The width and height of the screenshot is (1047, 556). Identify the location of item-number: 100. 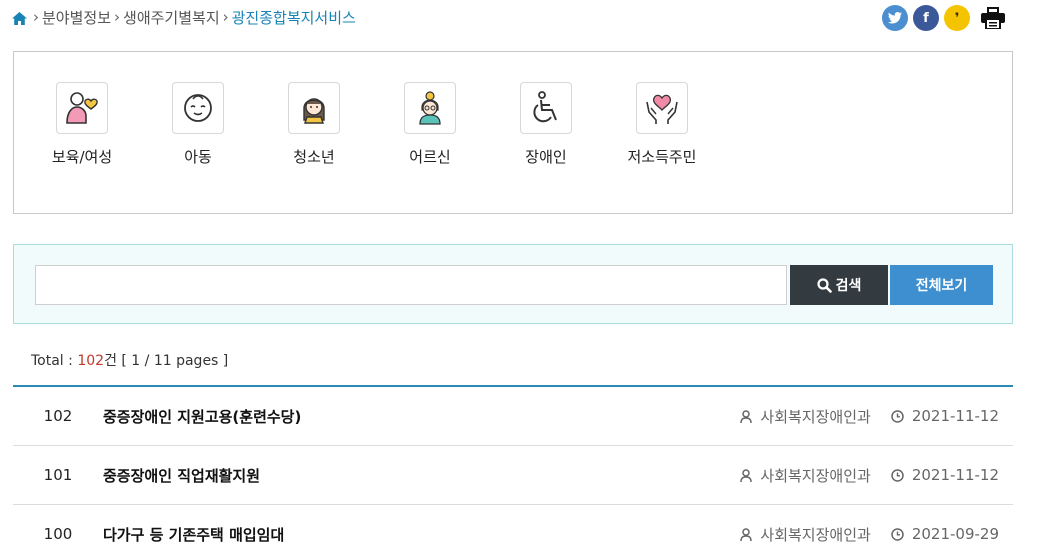
(58, 534).